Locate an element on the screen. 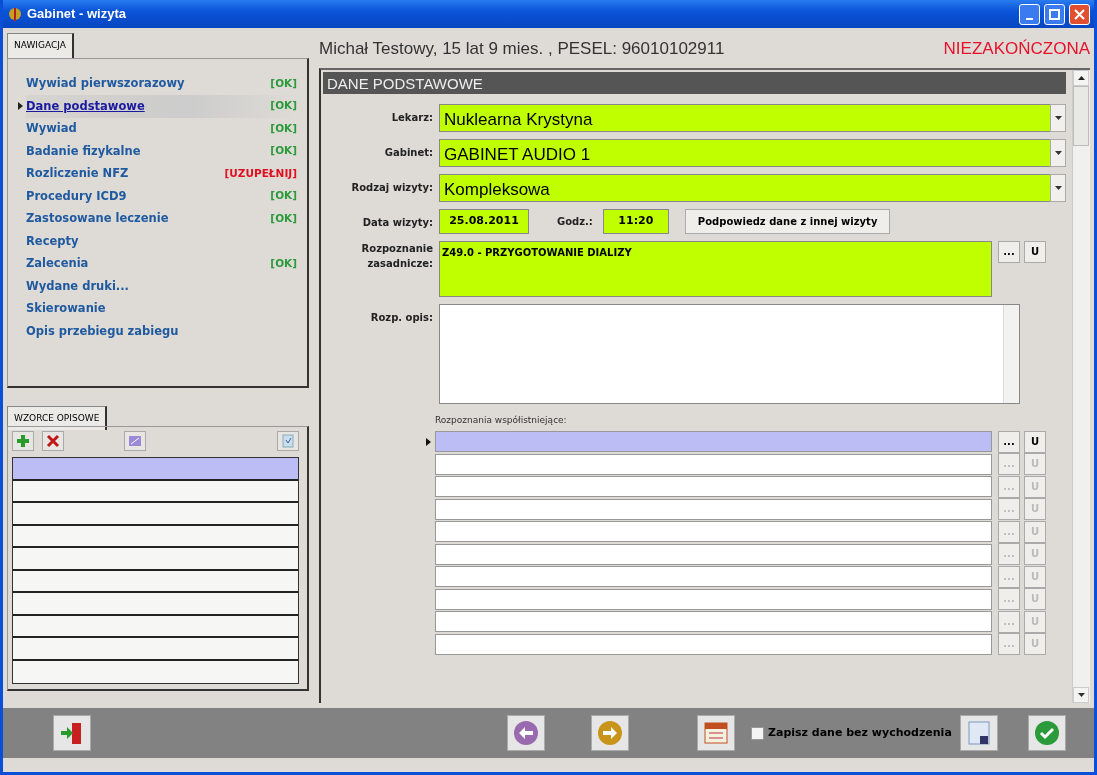  navigation-tab: NAWIGACJA is located at coordinates (40, 45).